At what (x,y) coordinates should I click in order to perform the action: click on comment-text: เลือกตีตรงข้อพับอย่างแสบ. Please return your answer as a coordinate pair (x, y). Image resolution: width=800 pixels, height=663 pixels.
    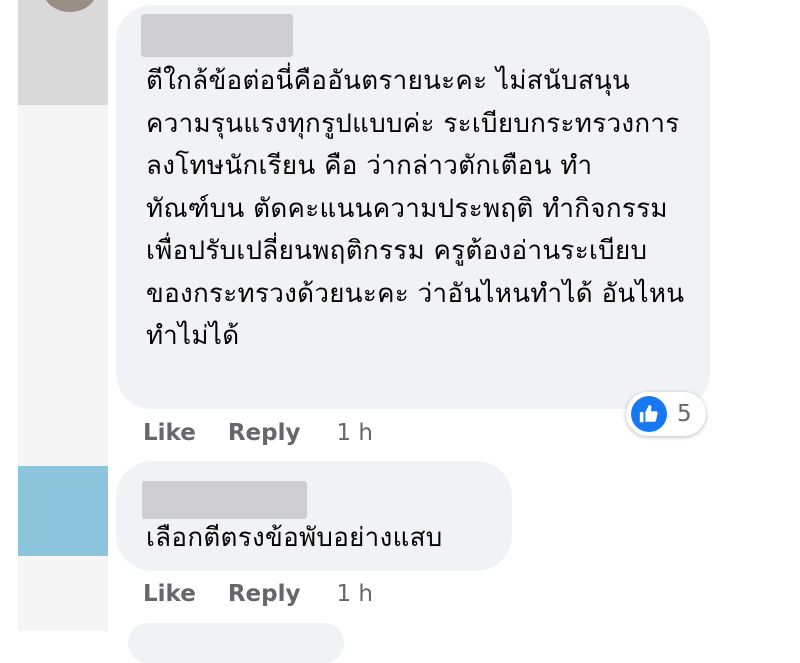
    Looking at the image, I should click on (294, 538).